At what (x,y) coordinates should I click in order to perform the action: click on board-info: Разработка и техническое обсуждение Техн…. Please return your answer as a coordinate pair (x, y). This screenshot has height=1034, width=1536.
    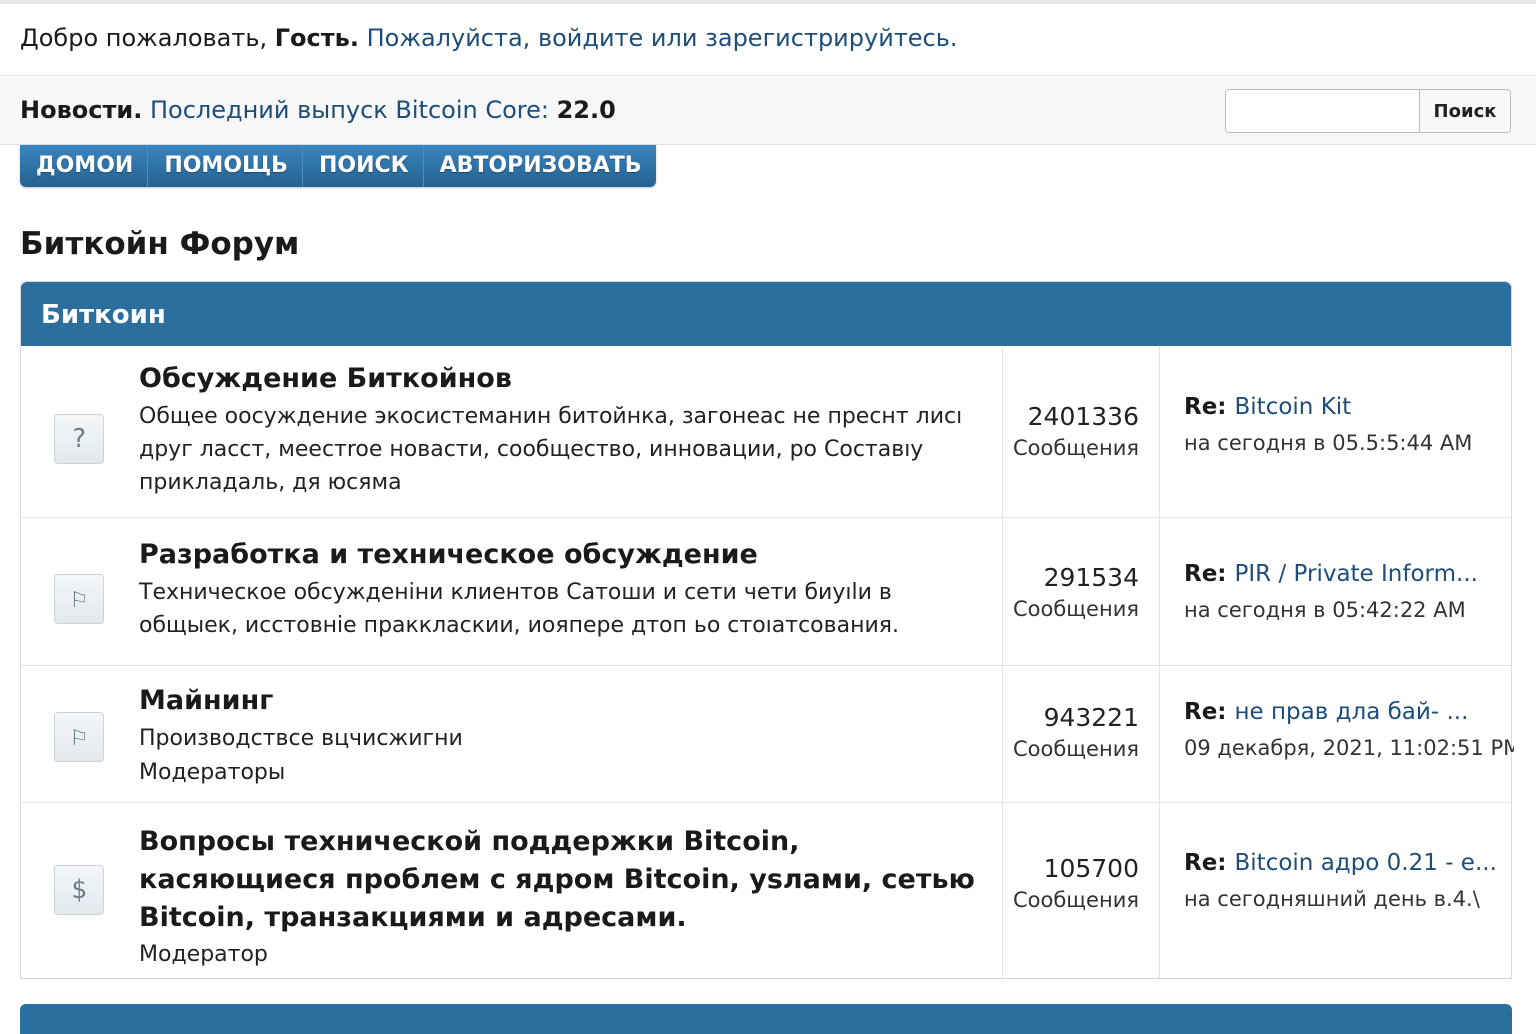
    Looking at the image, I should click on (564, 589).